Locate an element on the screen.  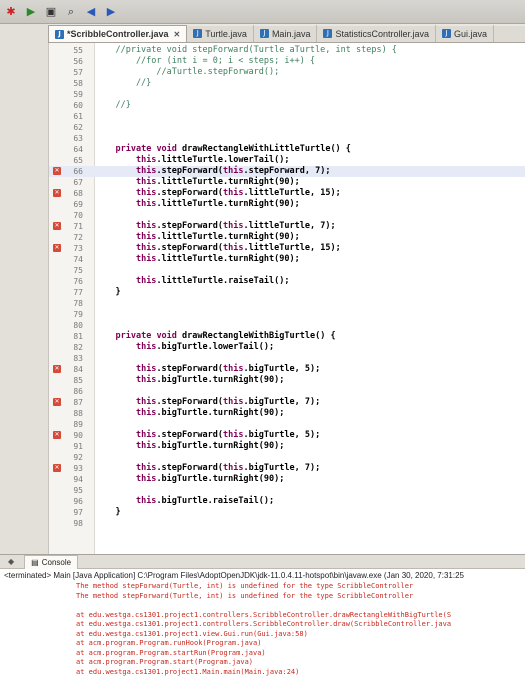
code-line: 82 this.bigTurtle.lowerTail(); is located at coordinates (287, 347).